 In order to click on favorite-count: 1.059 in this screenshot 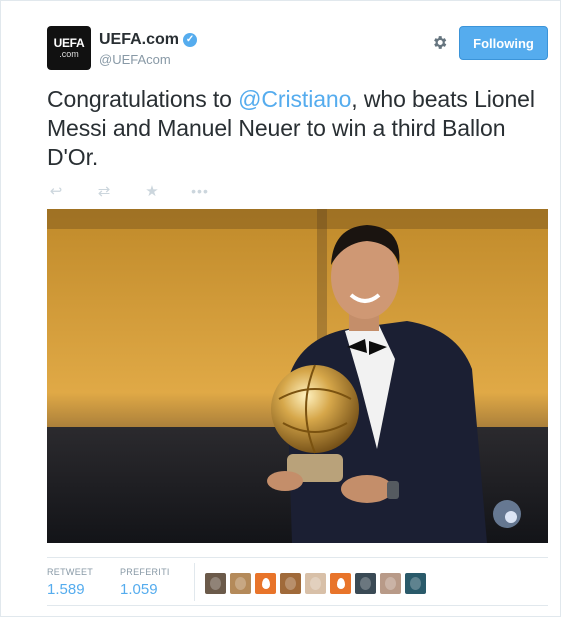, I will do `click(145, 589)`.